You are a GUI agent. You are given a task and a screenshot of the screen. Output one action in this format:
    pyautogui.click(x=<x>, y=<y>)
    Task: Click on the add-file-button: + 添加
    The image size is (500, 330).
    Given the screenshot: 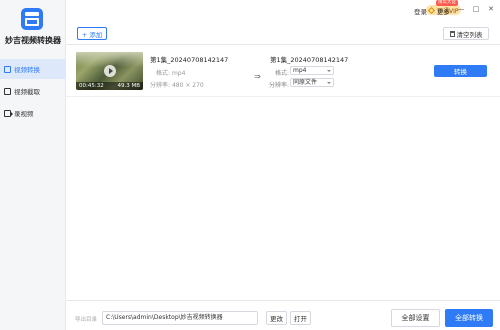 What is the action you would take?
    pyautogui.click(x=92, y=33)
    